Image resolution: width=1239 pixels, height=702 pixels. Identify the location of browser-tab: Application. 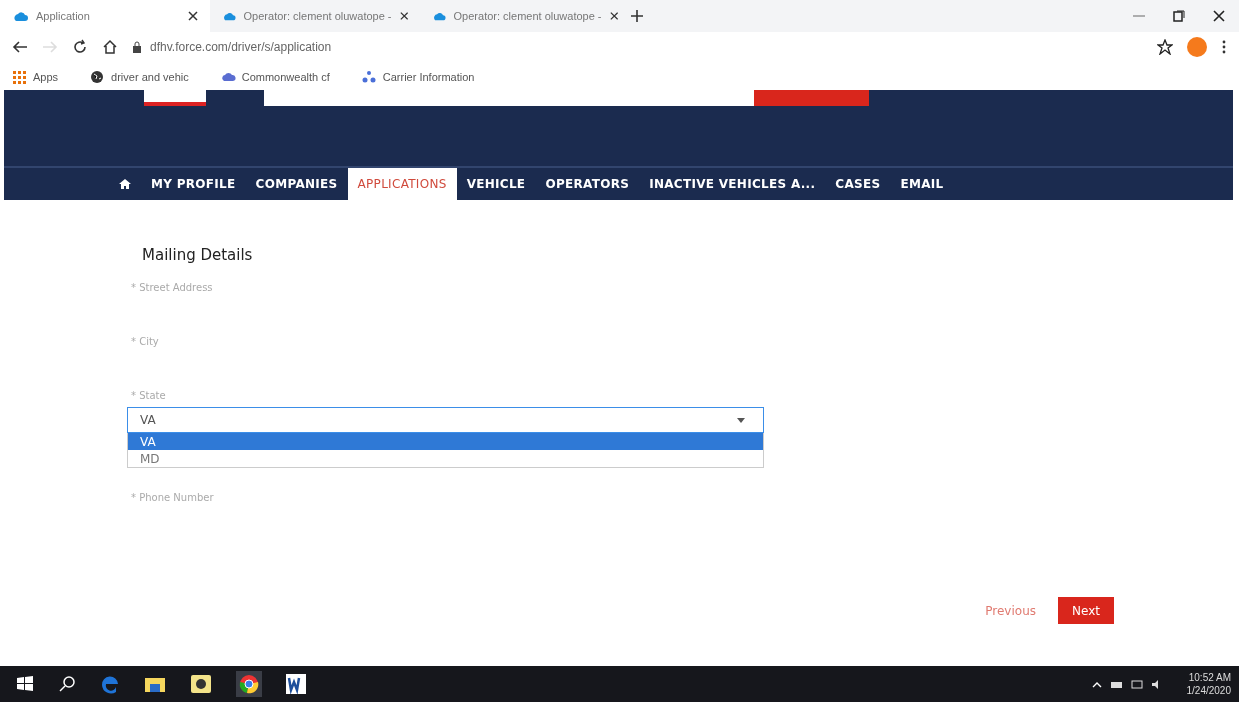
(105, 16).